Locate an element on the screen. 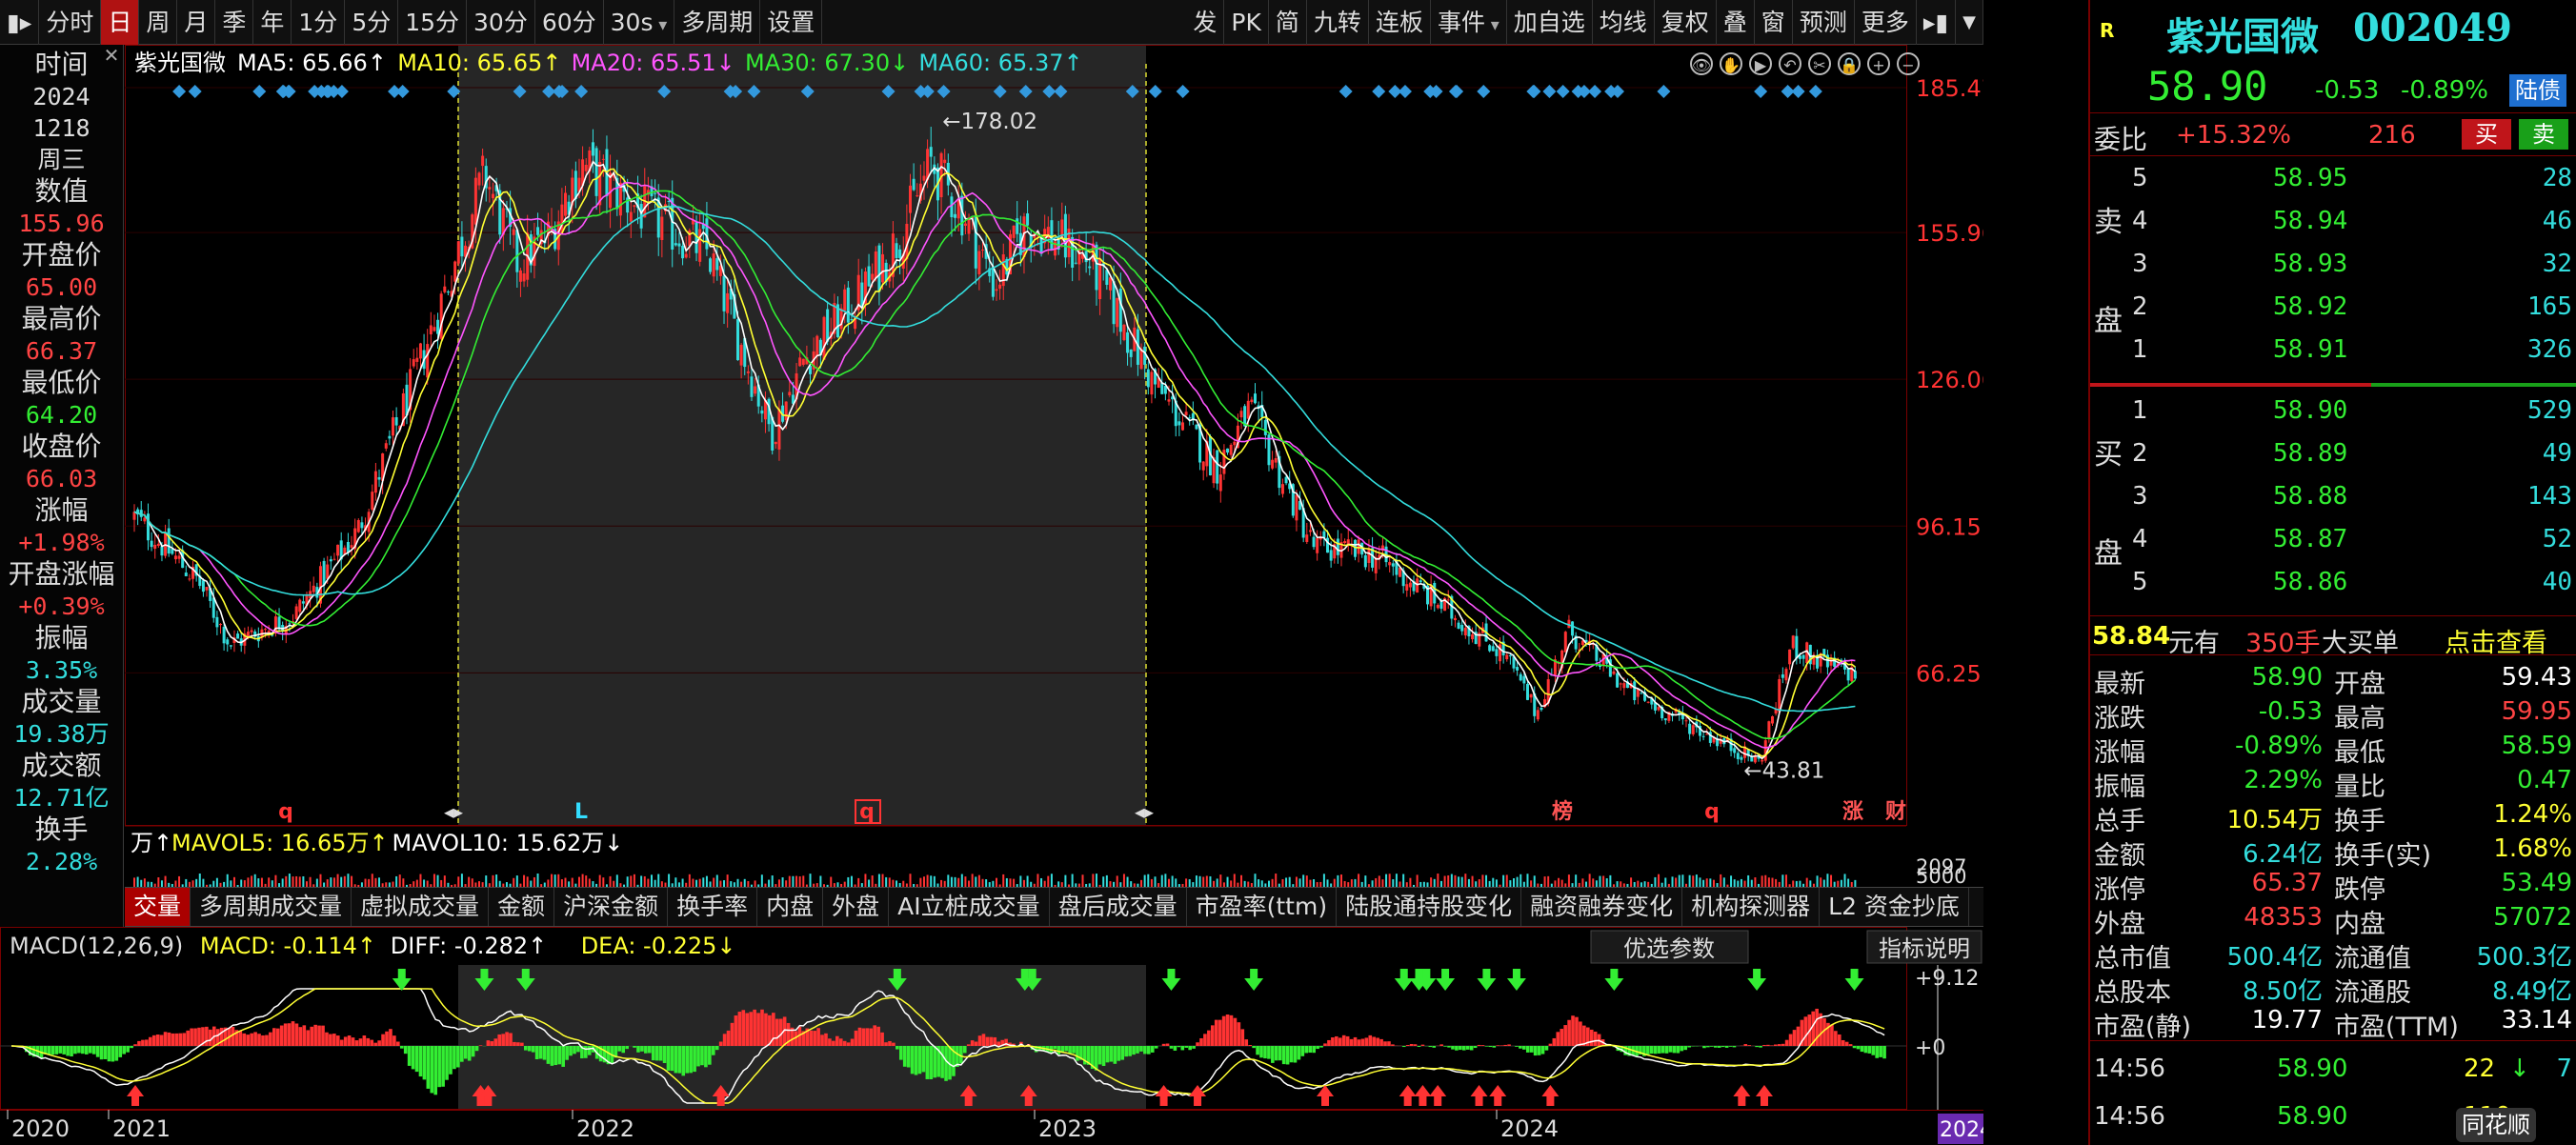  tab-weekly: 周 is located at coordinates (159, 22).